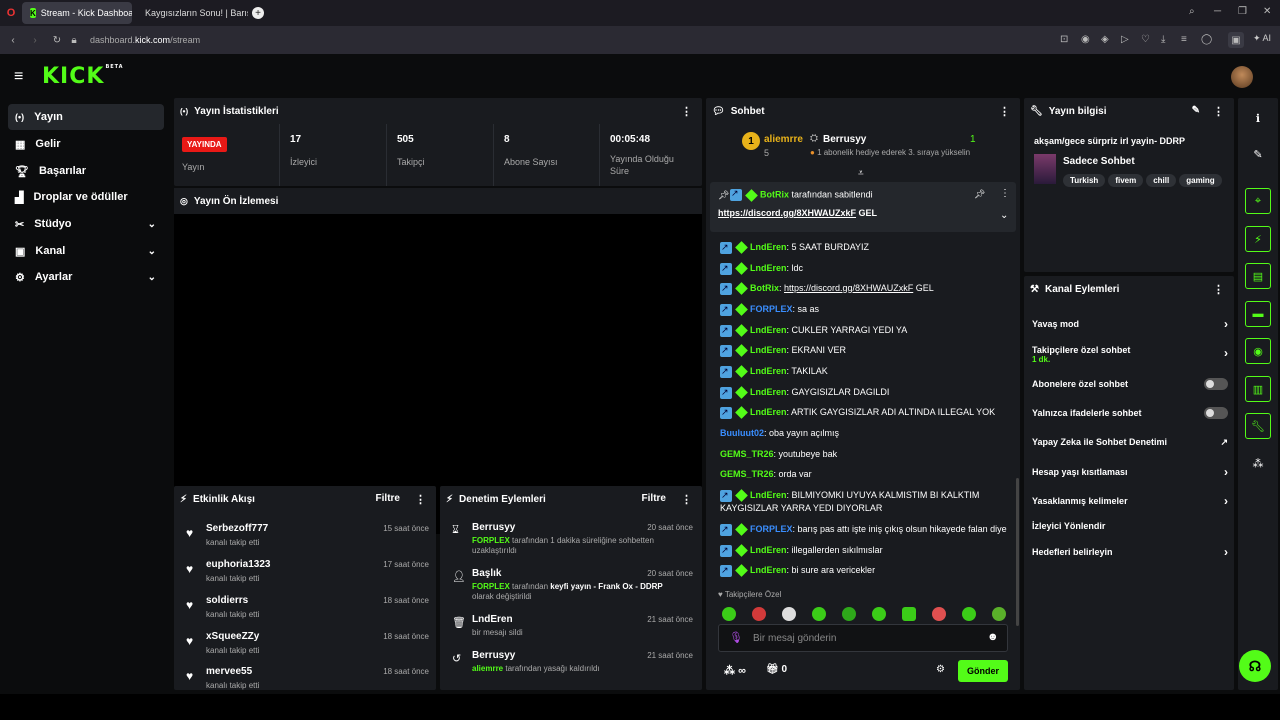  What do you see at coordinates (83, 76) in the screenshot?
I see `kick-logo: KICKBETA` at bounding box center [83, 76].